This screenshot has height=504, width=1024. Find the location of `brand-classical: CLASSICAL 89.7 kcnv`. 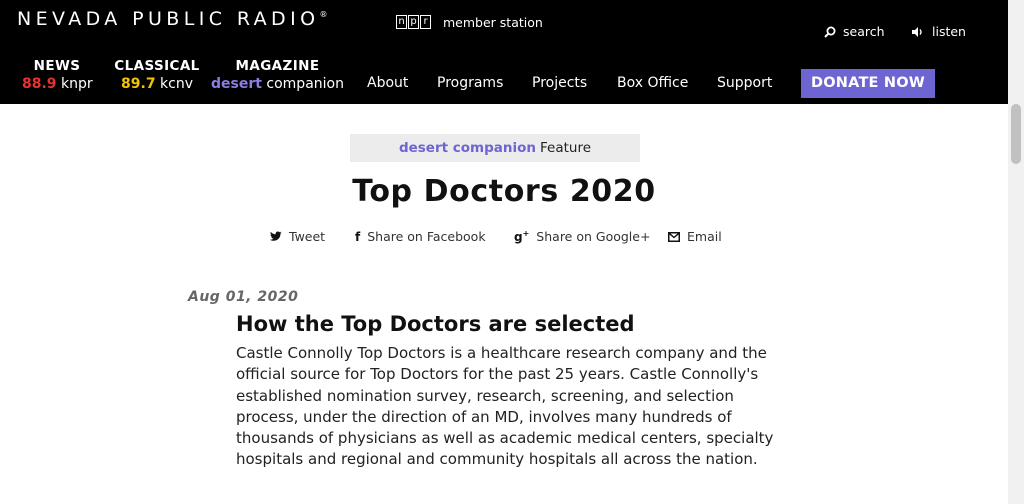

brand-classical: CLASSICAL 89.7 kcnv is located at coordinates (157, 75).